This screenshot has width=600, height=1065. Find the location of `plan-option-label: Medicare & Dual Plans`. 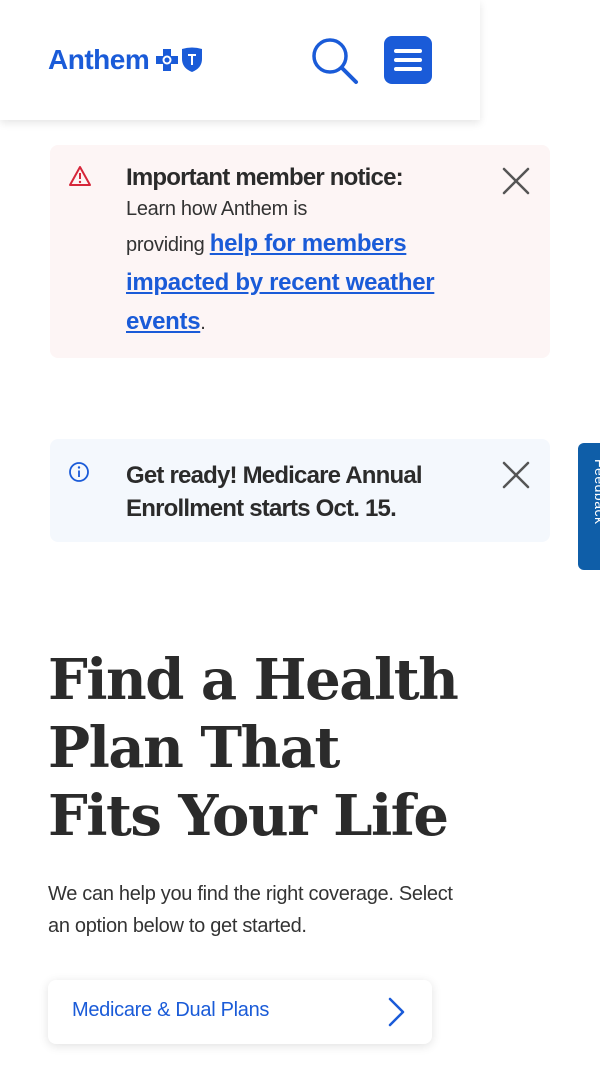

plan-option-label: Medicare & Dual Plans is located at coordinates (171, 1010).